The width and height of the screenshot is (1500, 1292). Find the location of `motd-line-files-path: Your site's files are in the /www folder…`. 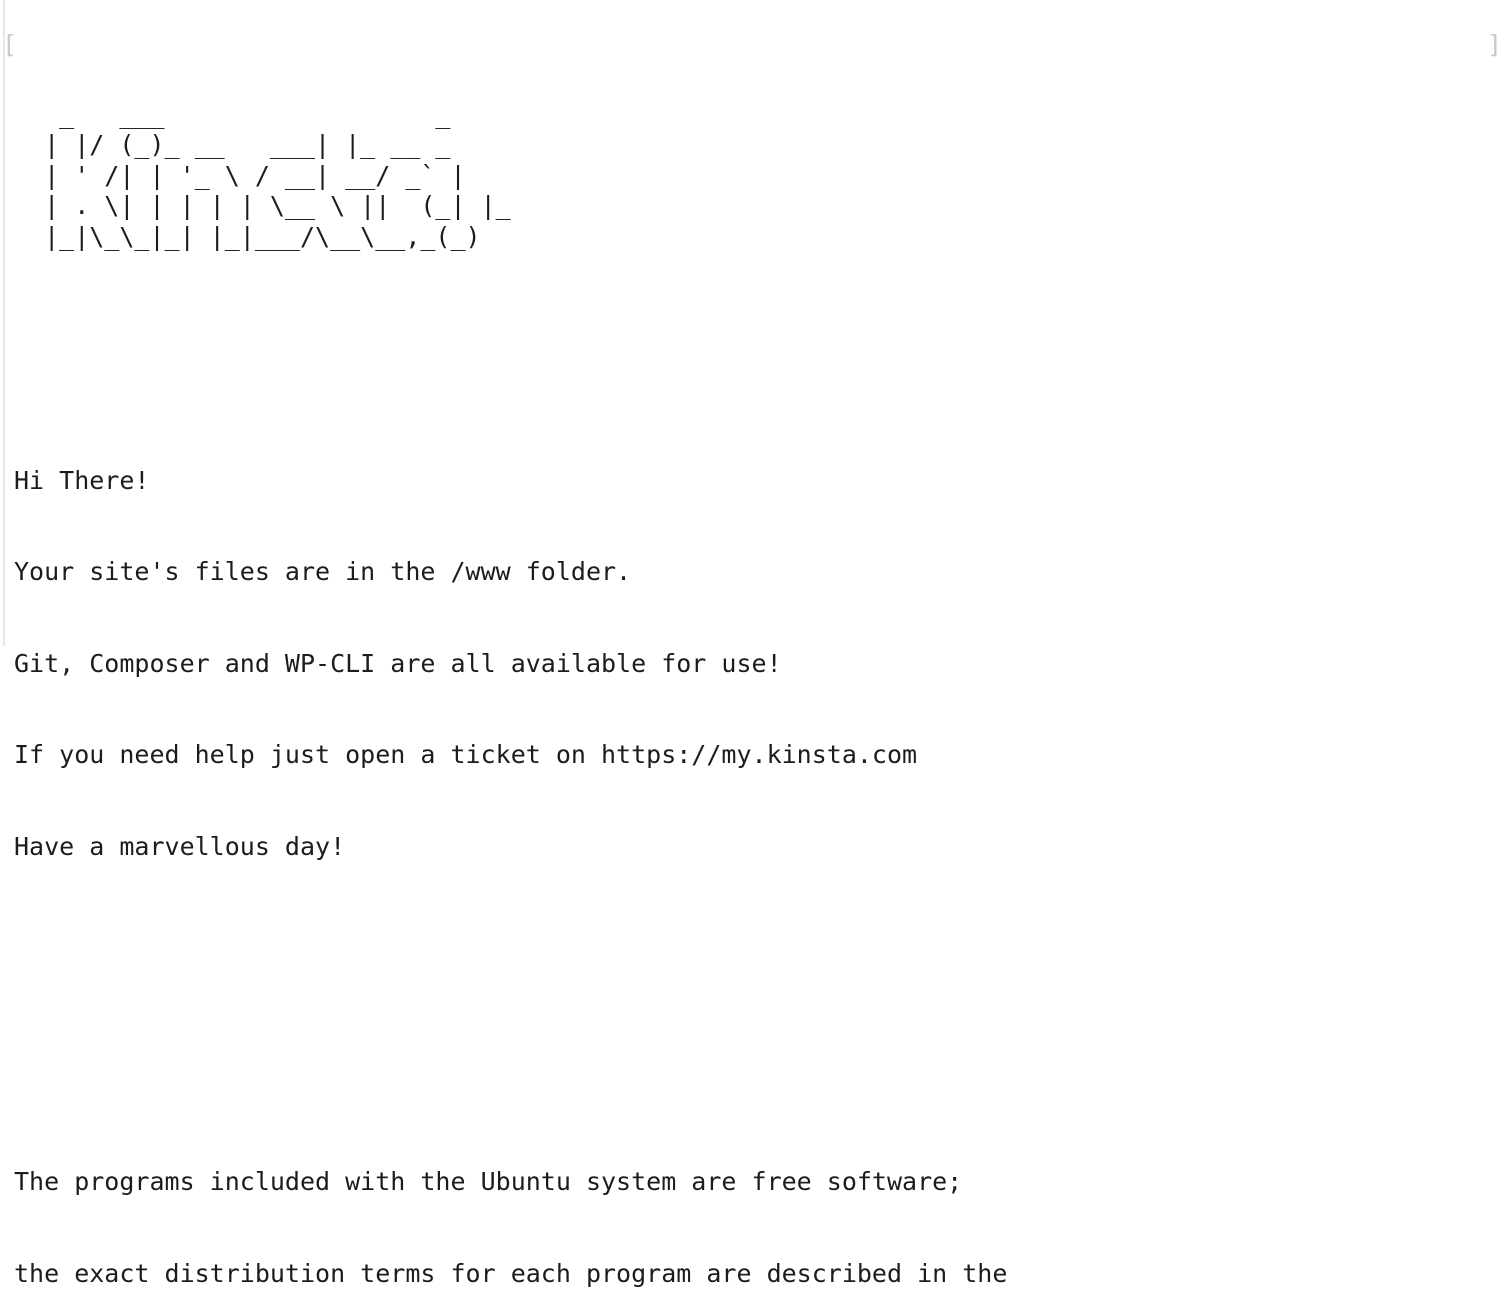

motd-line-files-path: Your site's files are in the /www folder… is located at coordinates (323, 571).